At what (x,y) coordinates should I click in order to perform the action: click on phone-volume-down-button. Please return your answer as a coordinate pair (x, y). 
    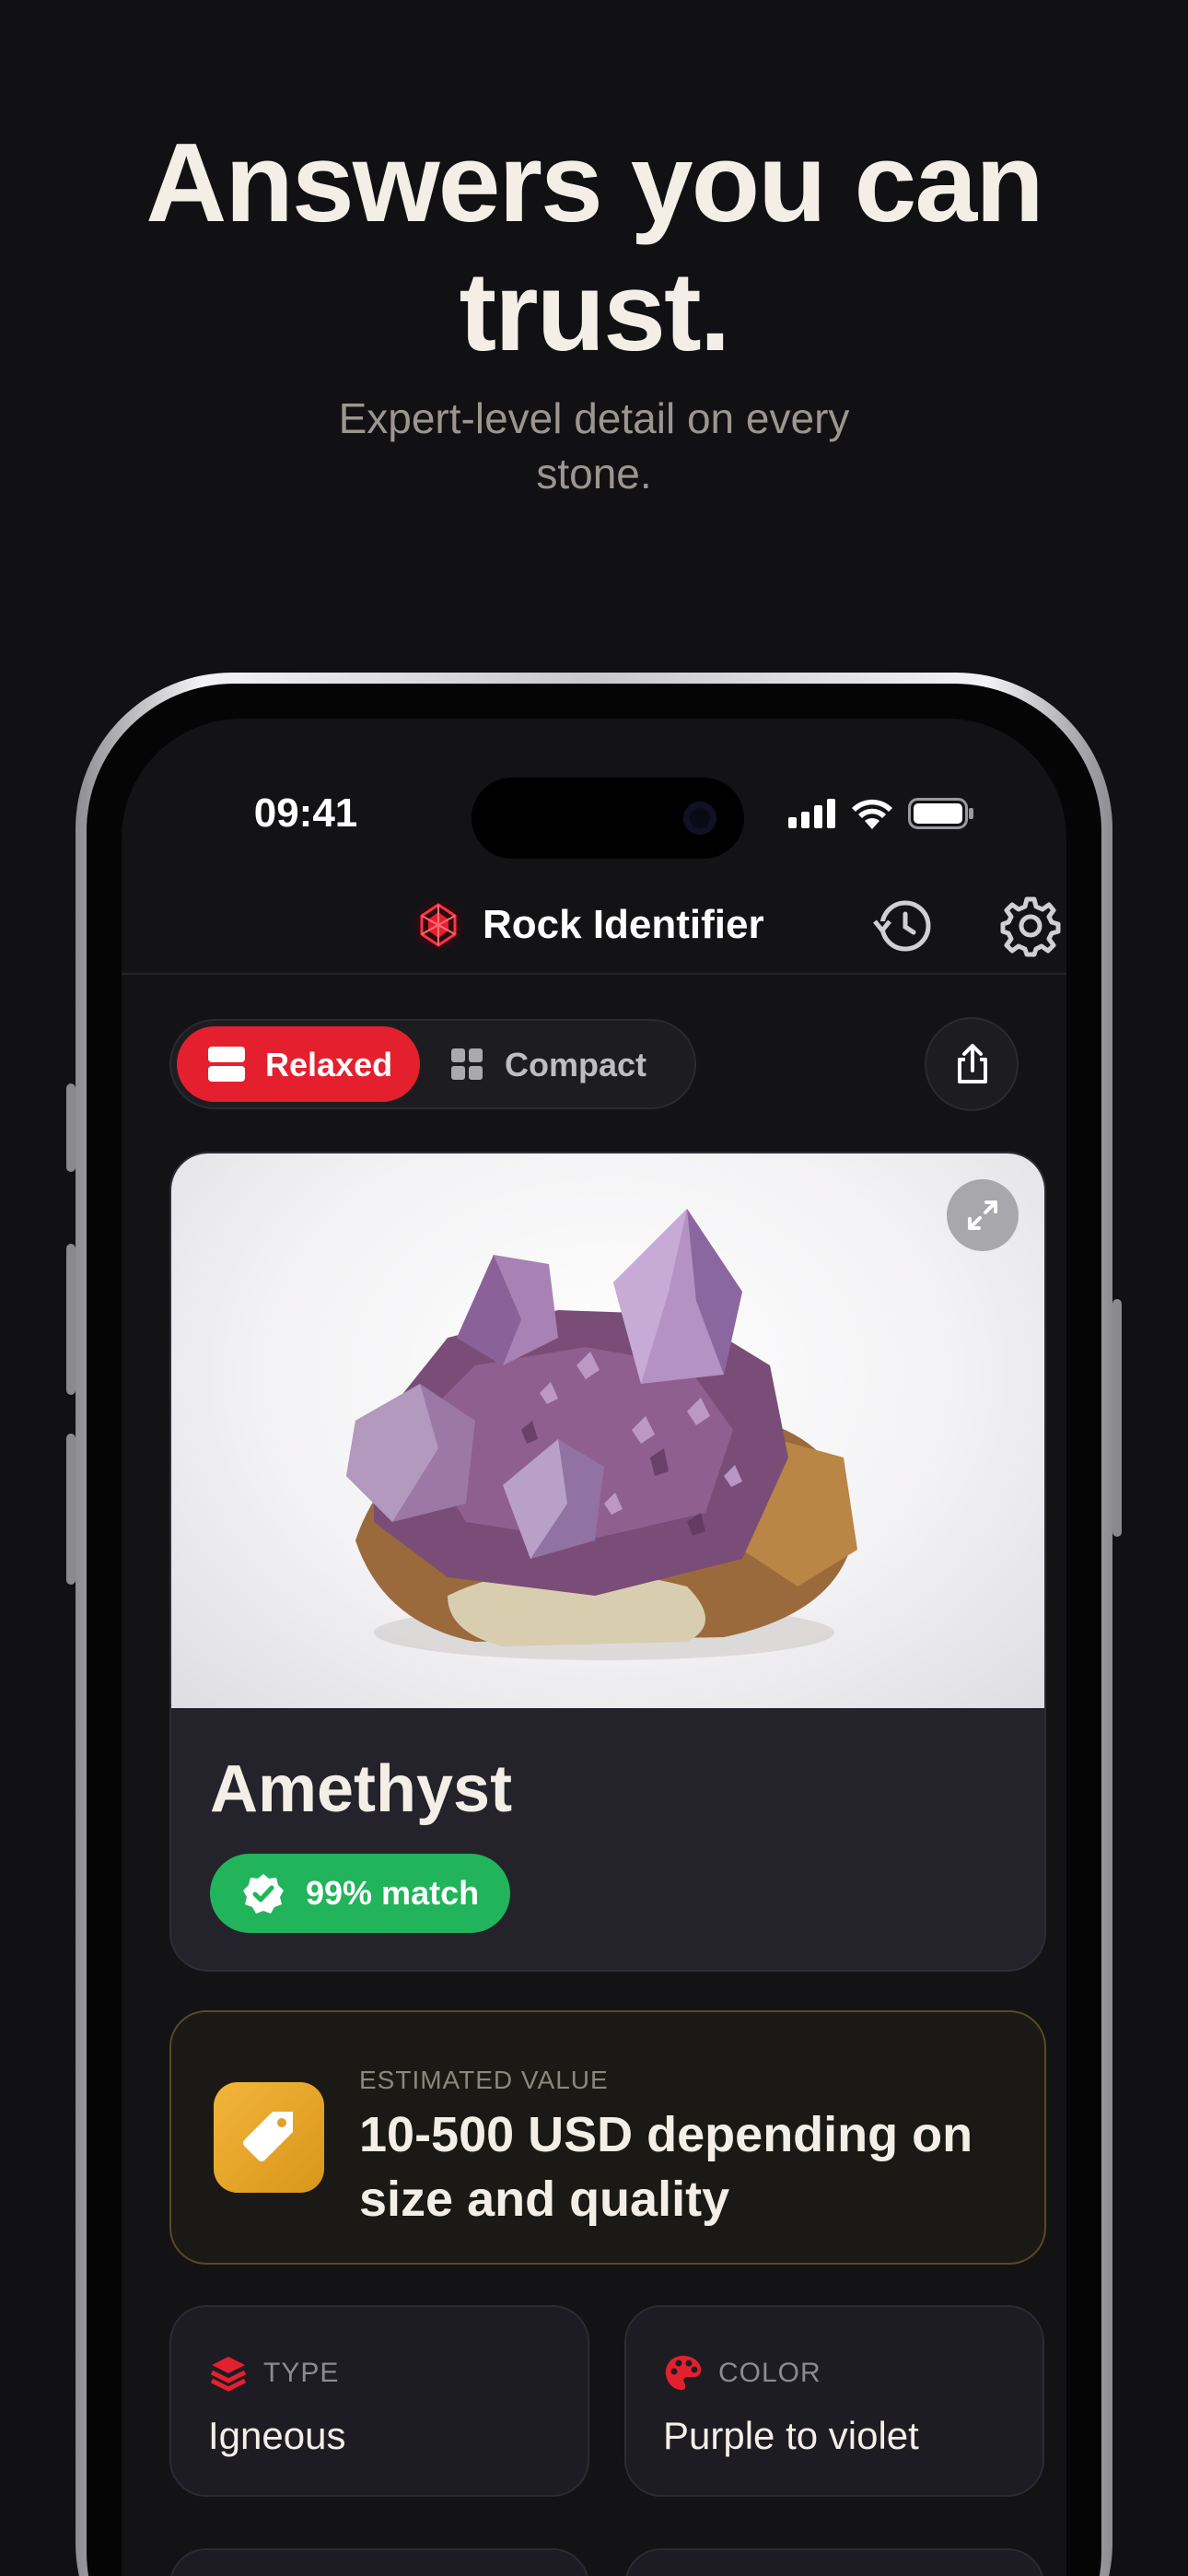
    Looking at the image, I should click on (71, 1509).